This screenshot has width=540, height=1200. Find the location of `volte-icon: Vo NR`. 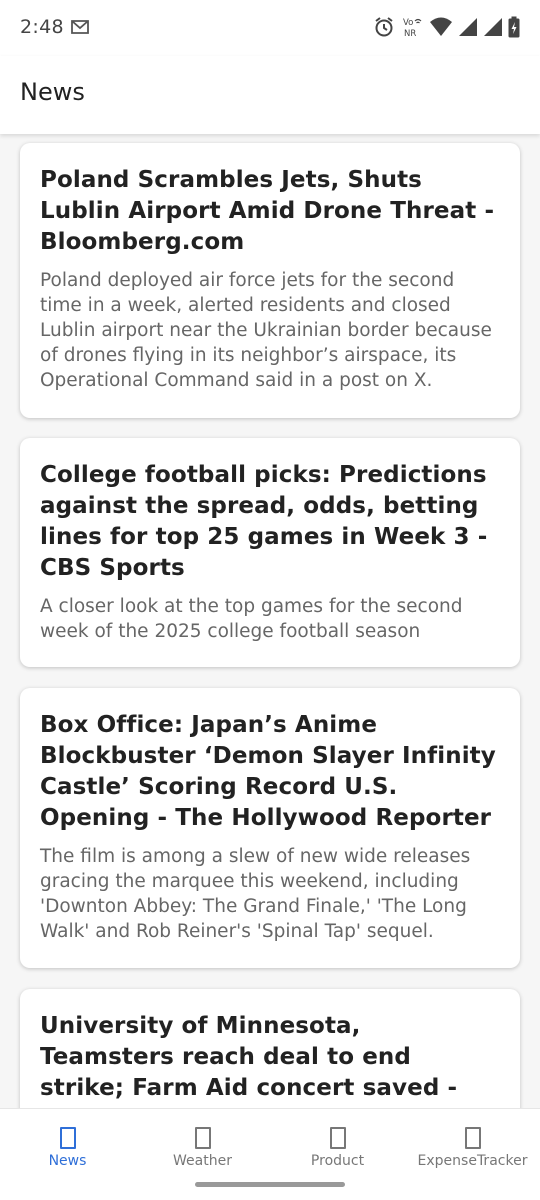

volte-icon: Vo NR is located at coordinates (412, 28).